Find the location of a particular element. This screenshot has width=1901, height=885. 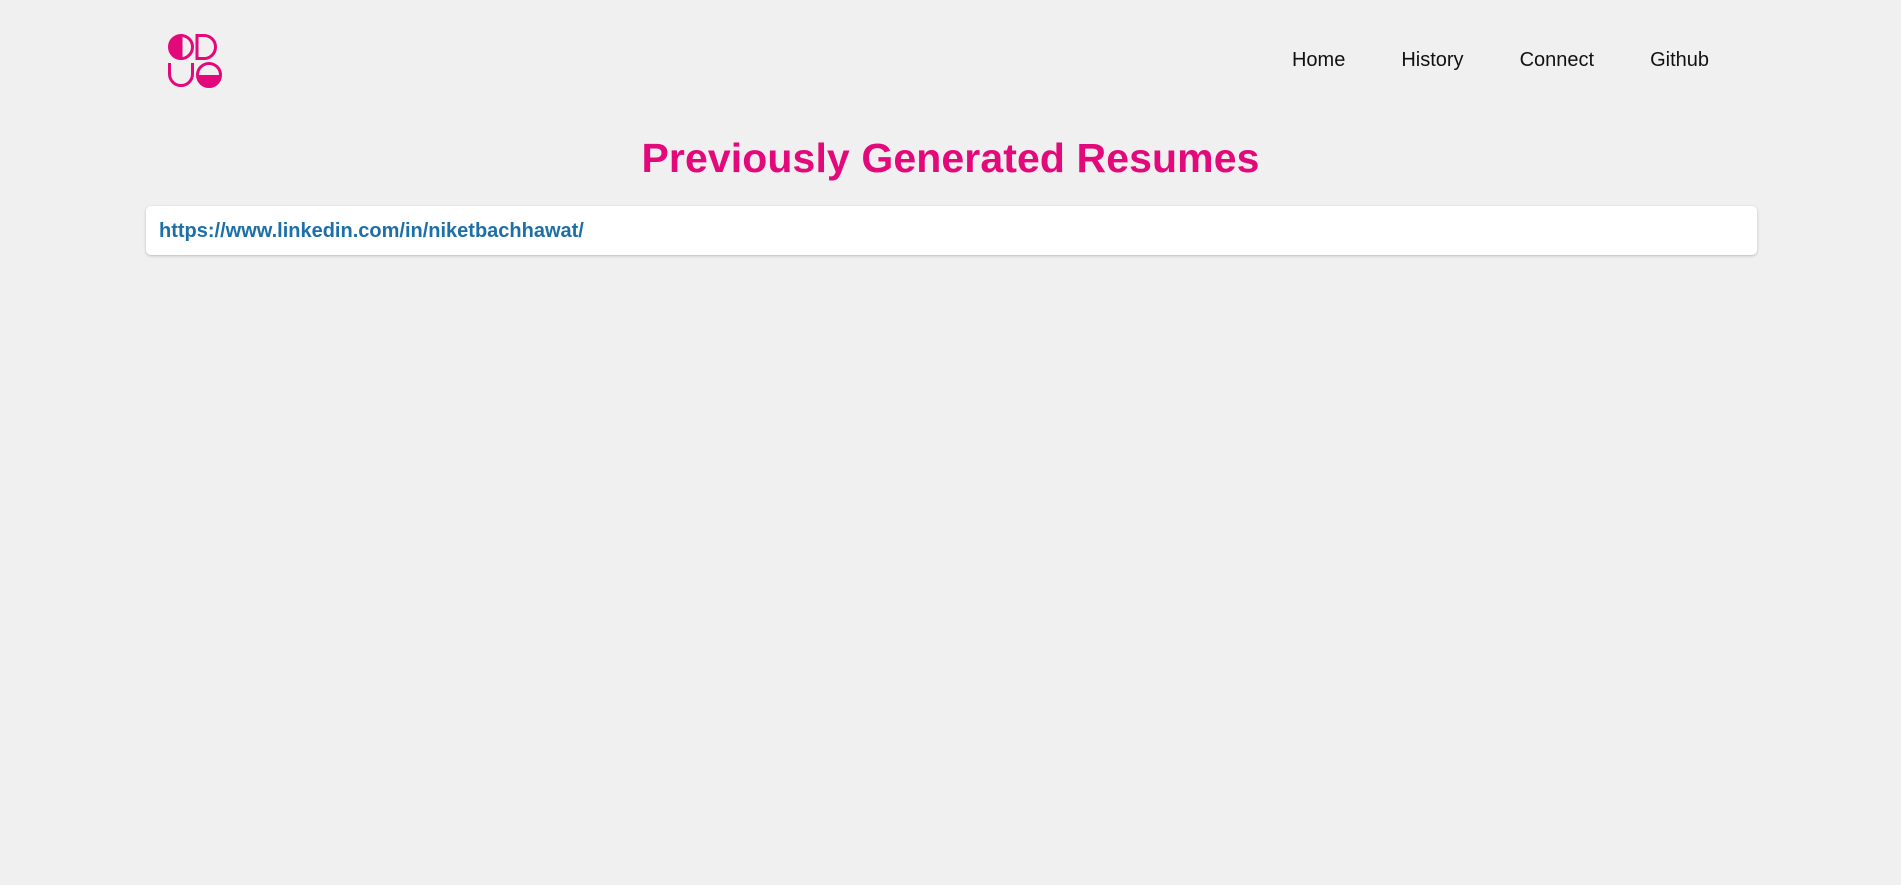

nav-github-link: Github is located at coordinates (1679, 60).